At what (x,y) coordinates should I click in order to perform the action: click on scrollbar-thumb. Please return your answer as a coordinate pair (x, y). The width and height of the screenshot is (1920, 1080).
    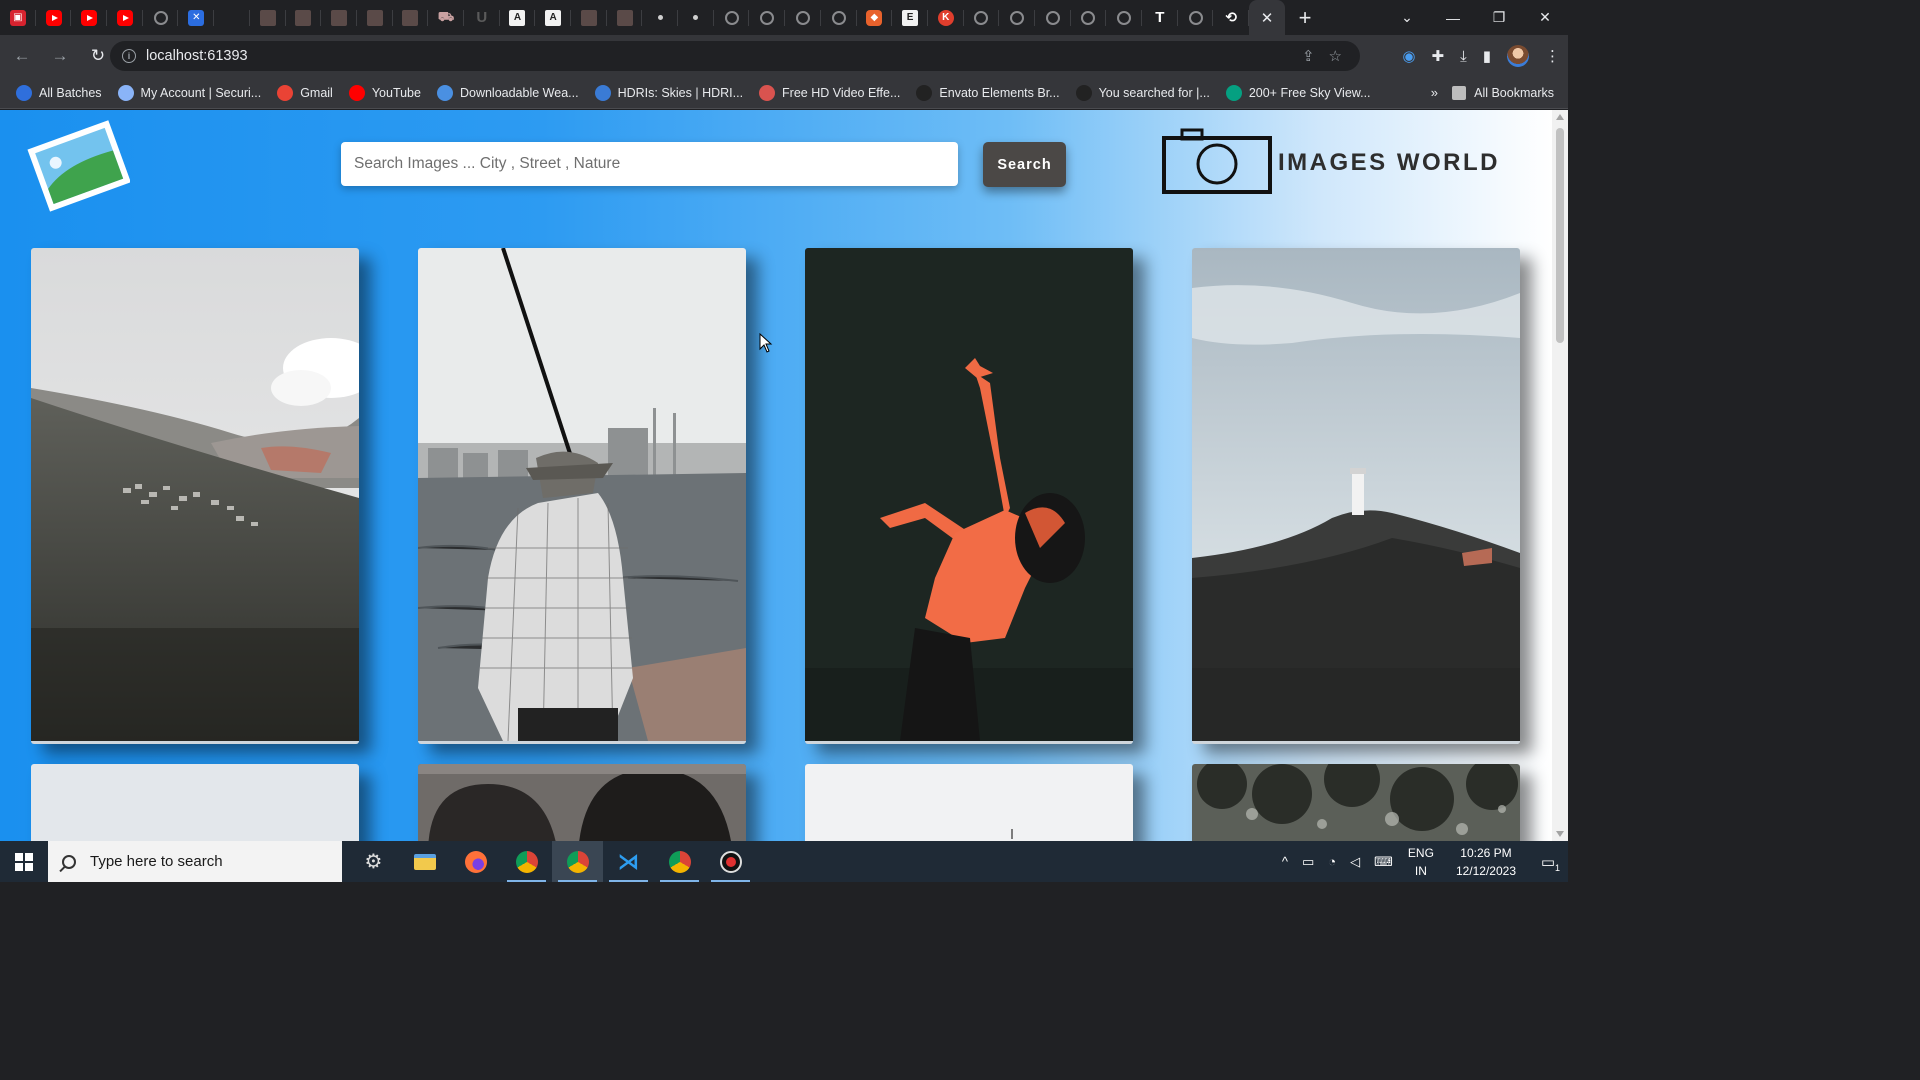
    Looking at the image, I should click on (1560, 235).